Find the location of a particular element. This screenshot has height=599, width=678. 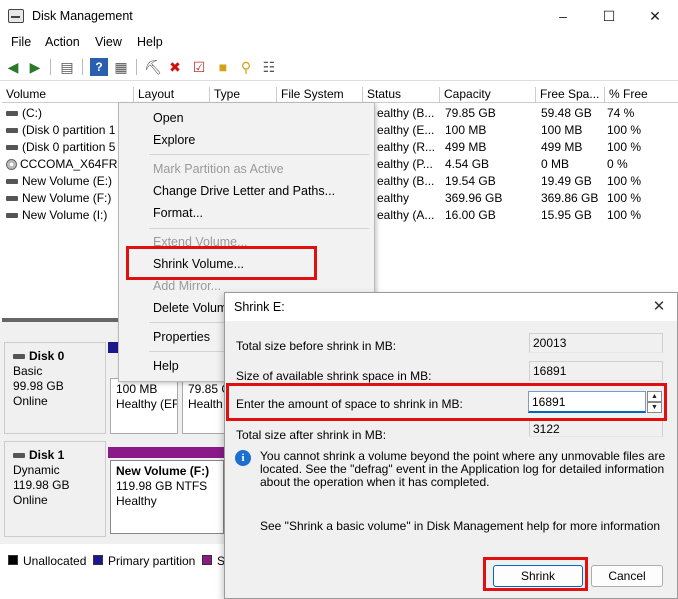

column-status: Status is located at coordinates (381, 94).